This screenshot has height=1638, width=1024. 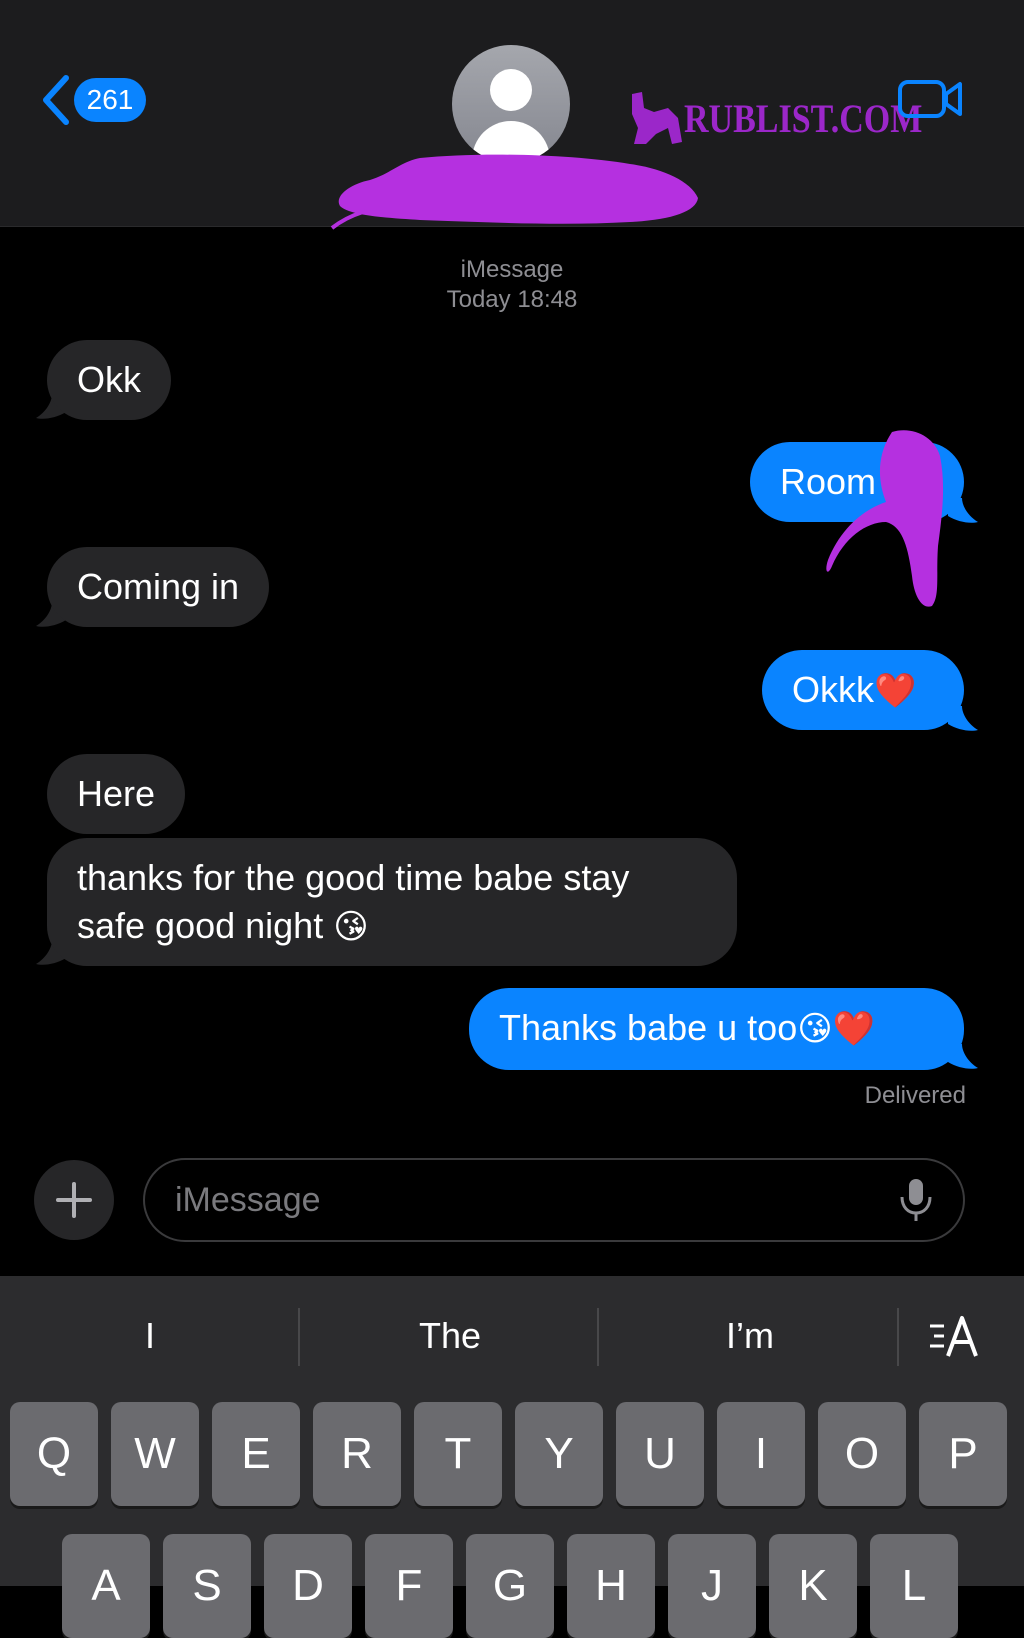 What do you see at coordinates (510, 1586) in the screenshot?
I see `key-g: G` at bounding box center [510, 1586].